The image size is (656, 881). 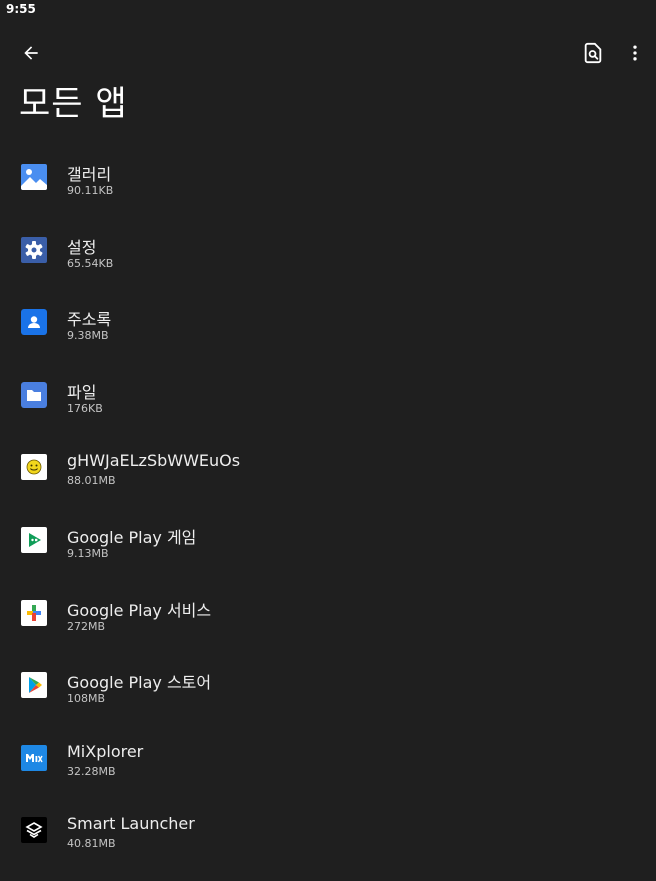 I want to click on play-services-icon, so click(x=34, y=612).